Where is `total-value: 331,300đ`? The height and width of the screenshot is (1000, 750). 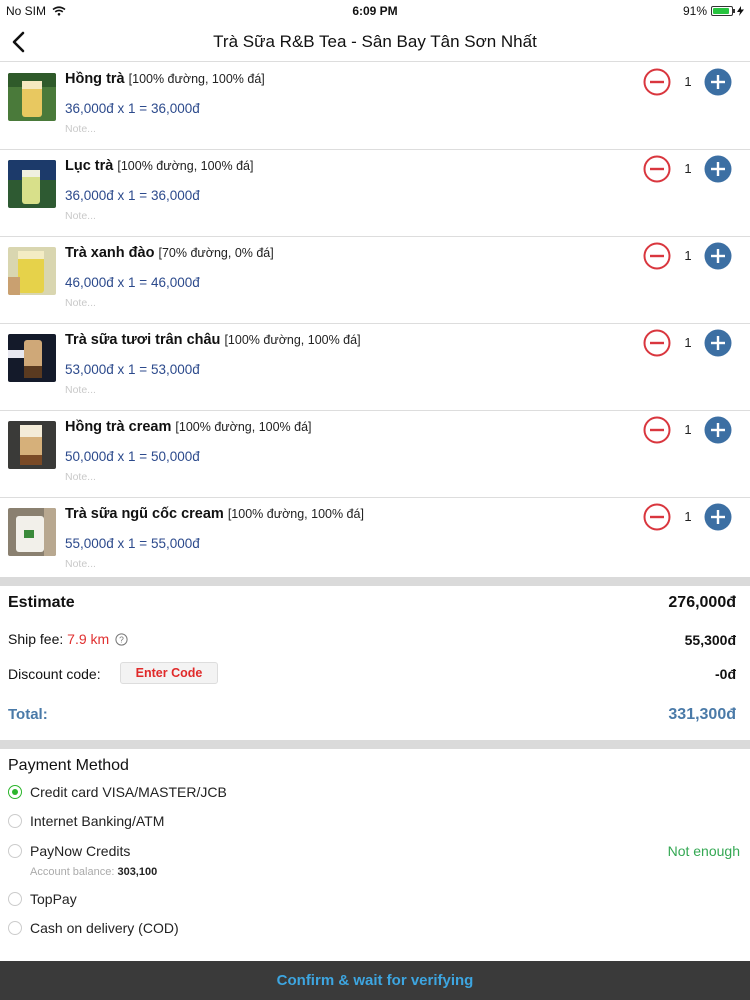
total-value: 331,300đ is located at coordinates (702, 714).